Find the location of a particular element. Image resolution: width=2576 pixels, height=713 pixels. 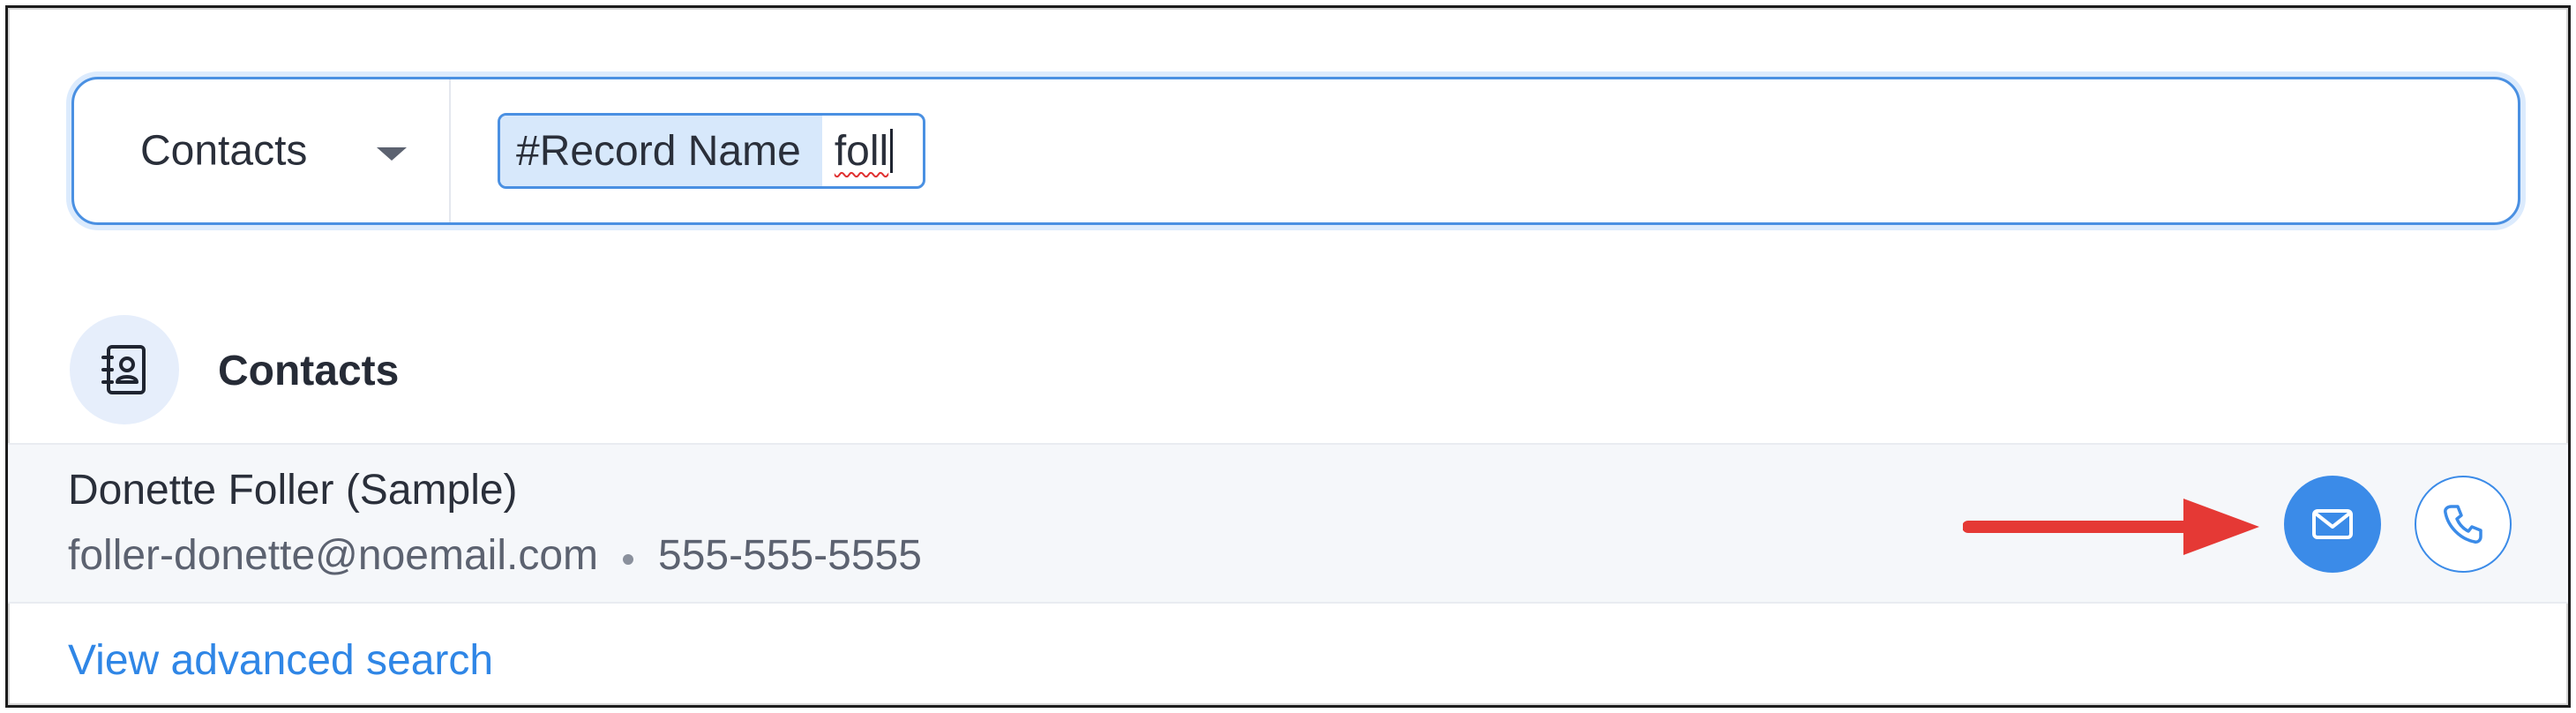

text-cursor is located at coordinates (892, 151).